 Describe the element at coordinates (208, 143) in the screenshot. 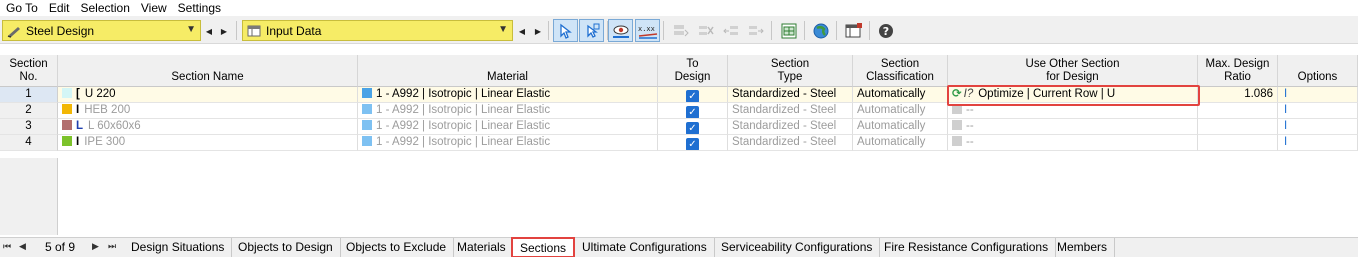

I see `section-name-cell: I IPE 300` at that location.